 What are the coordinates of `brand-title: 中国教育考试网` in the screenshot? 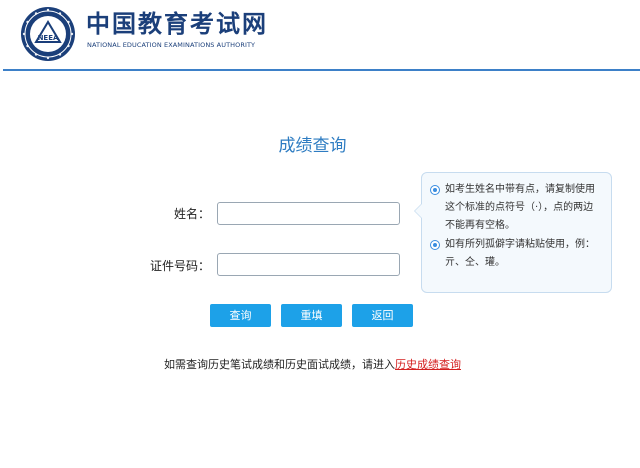 It's located at (177, 24).